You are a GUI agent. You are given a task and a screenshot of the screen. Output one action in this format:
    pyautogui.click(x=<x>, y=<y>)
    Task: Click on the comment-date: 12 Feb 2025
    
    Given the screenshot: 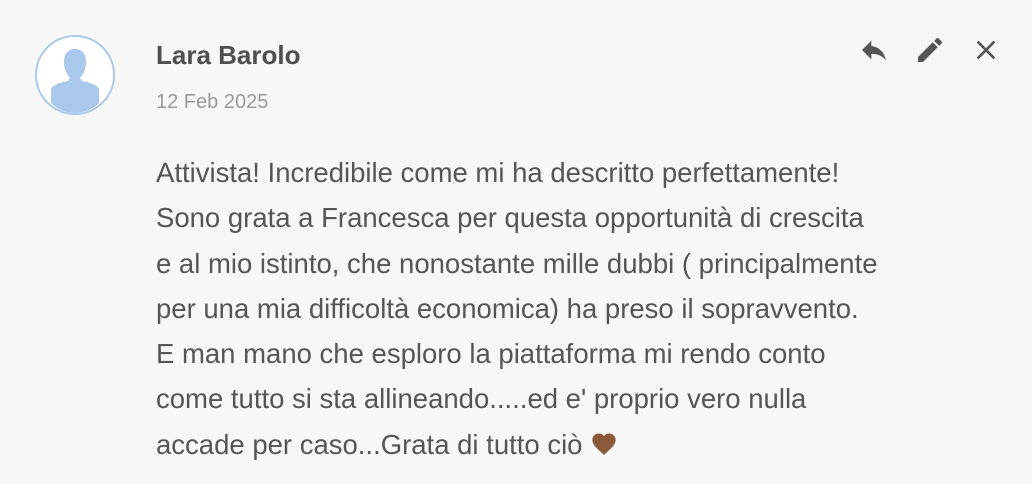 What is the action you would take?
    pyautogui.click(x=212, y=102)
    